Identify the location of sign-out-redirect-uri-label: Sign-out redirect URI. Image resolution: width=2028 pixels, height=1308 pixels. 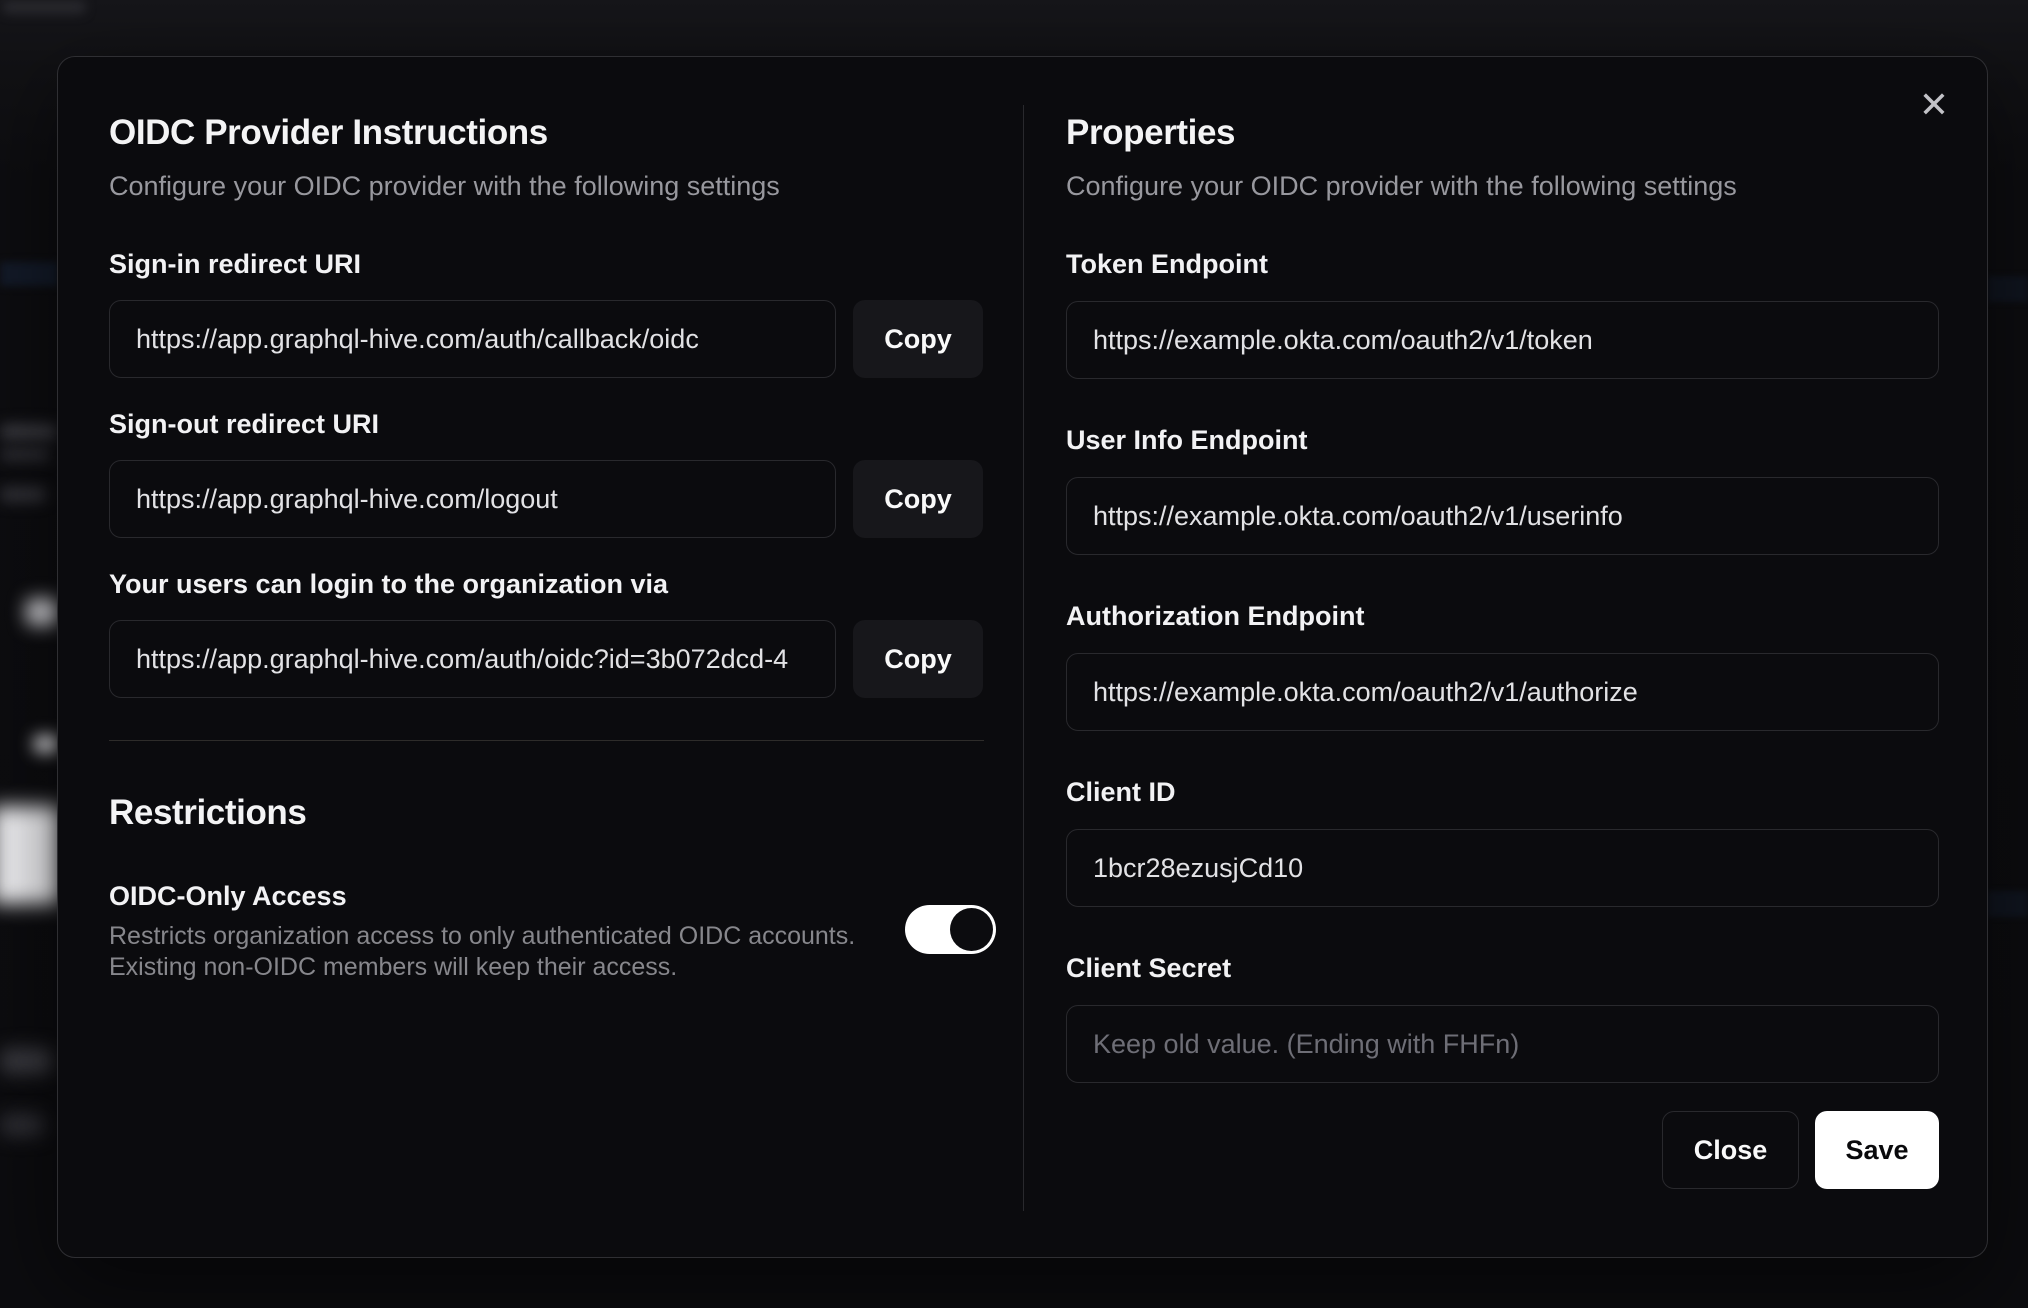
(244, 424).